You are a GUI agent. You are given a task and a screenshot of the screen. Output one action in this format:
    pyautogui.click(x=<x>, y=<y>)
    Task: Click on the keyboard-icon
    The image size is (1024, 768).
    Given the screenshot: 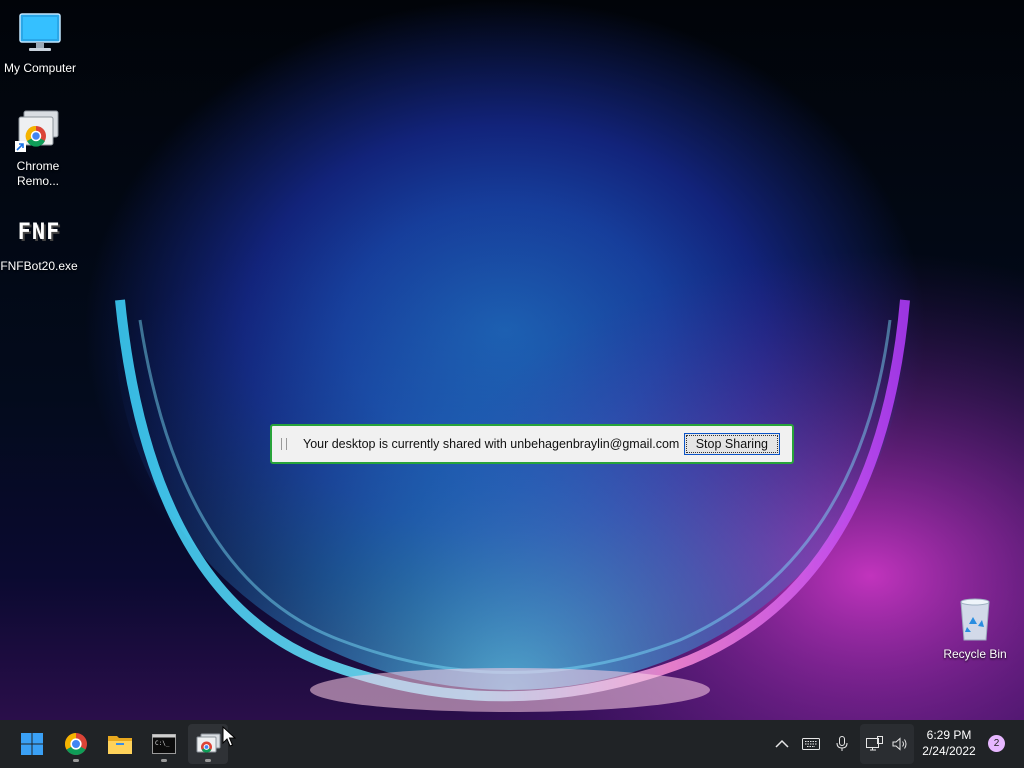 What is the action you would take?
    pyautogui.click(x=811, y=744)
    